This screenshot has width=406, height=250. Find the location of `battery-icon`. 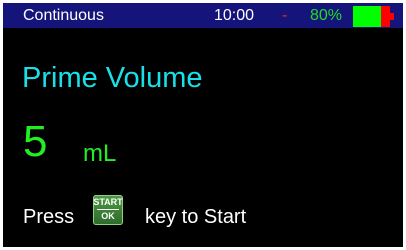

battery-icon is located at coordinates (373, 16).